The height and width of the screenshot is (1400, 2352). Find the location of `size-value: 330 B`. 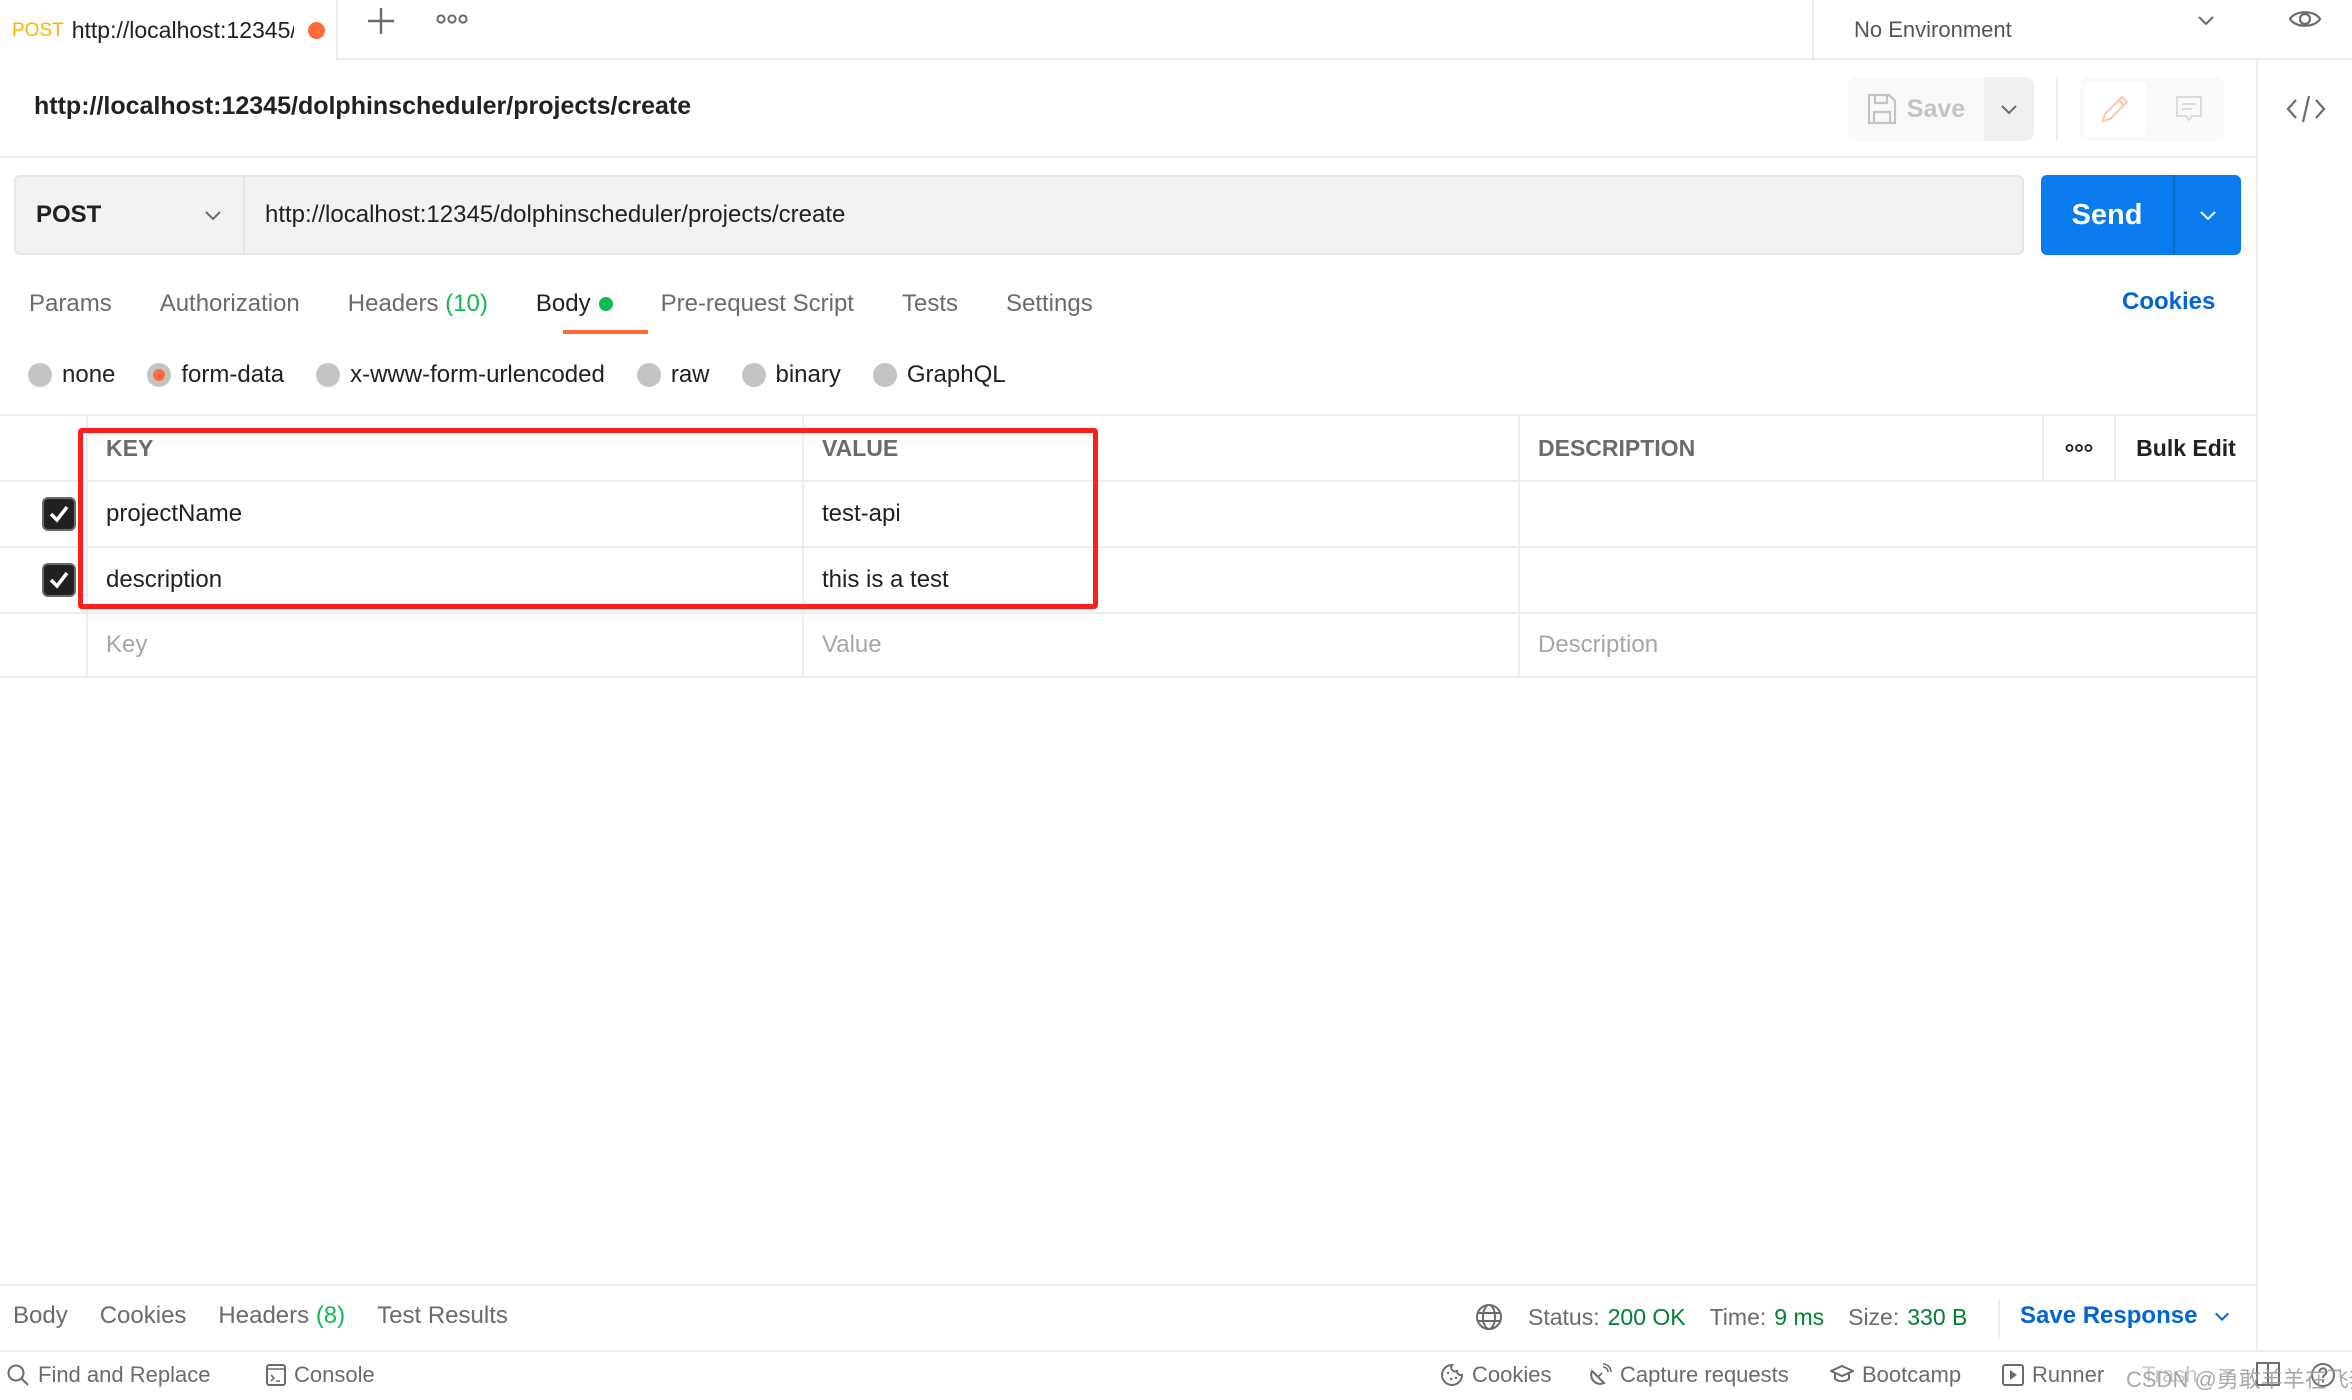

size-value: 330 B is located at coordinates (1937, 1317).